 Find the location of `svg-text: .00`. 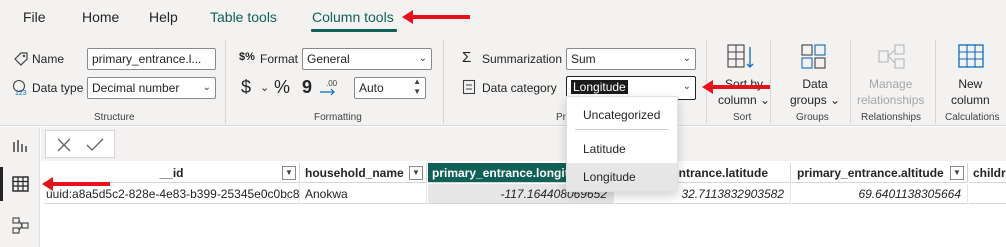

svg-text: .00 is located at coordinates (332, 83).